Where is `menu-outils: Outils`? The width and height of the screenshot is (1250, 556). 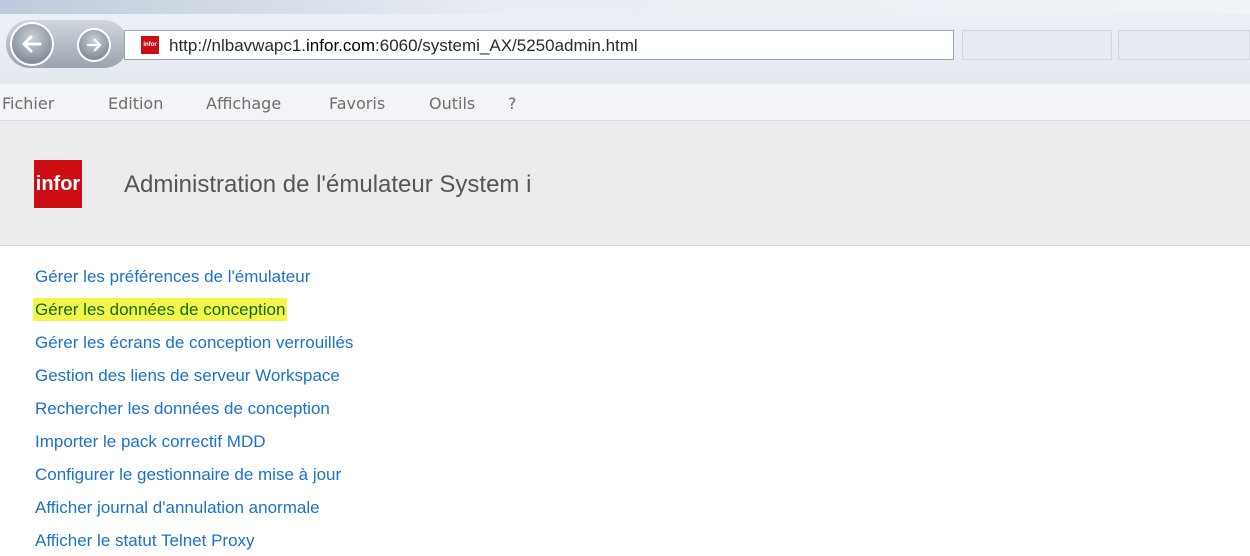 menu-outils: Outils is located at coordinates (452, 103).